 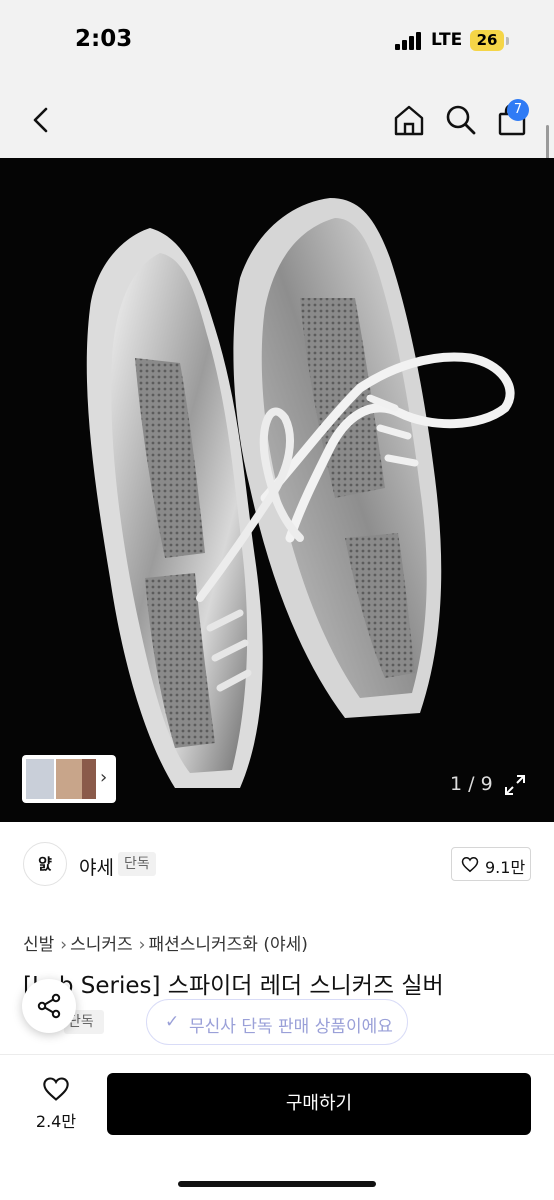 I want to click on exclusive-notice: ✓ 무신사 단독 판매 상품이에요, so click(x=277, y=1022).